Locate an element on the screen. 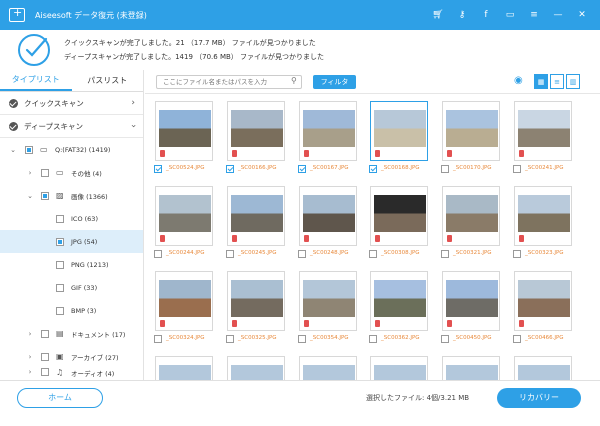 The width and height of the screenshot is (600, 426). tree-item-jpg: JPG (54) is located at coordinates (71, 241).